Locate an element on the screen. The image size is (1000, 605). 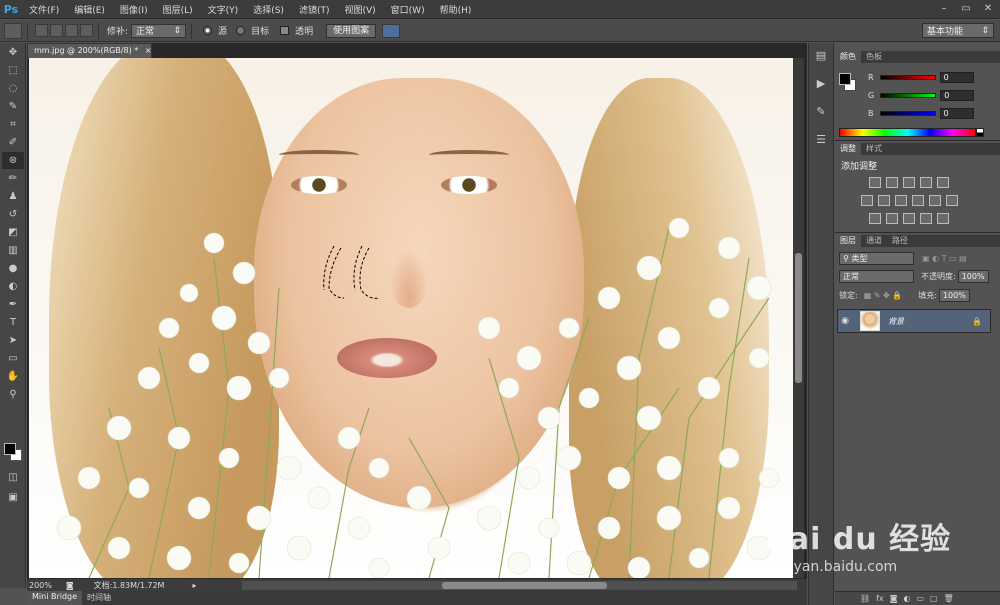
actions-panel-icon: ▶ is located at coordinates (821, 85).